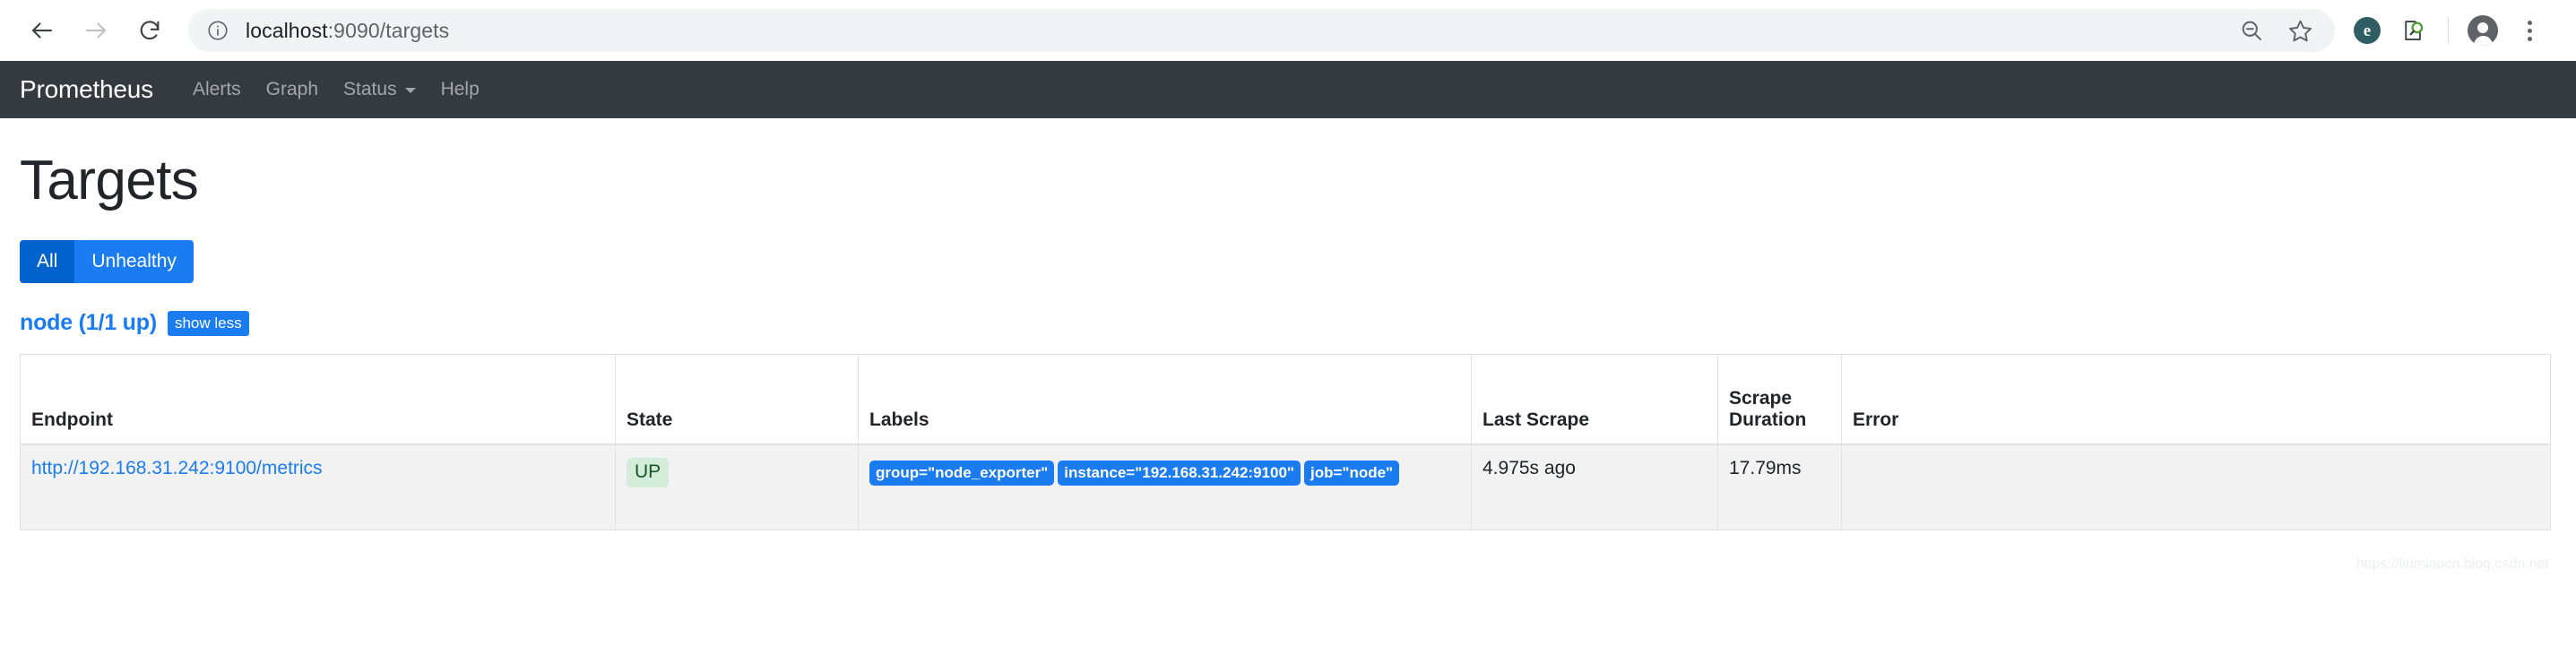  I want to click on status-badge: UP, so click(648, 472).